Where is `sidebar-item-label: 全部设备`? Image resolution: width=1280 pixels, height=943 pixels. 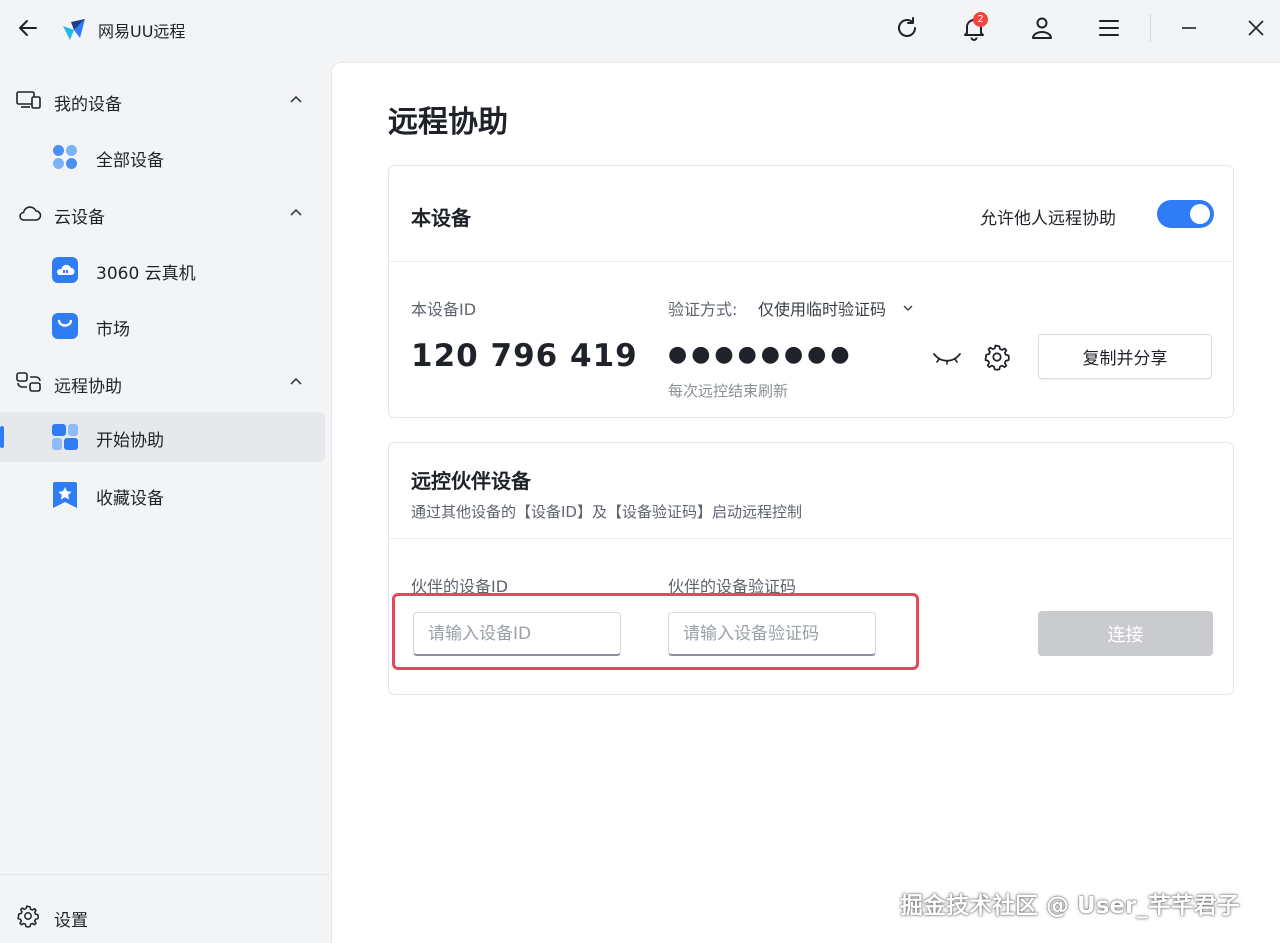 sidebar-item-label: 全部设备 is located at coordinates (130, 161).